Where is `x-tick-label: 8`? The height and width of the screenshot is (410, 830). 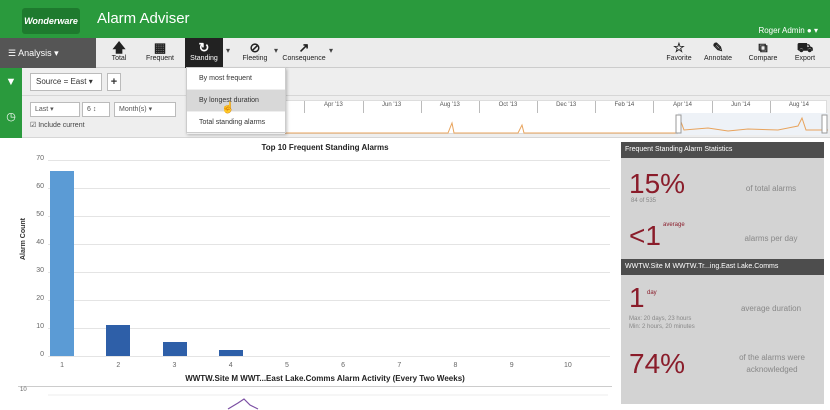 x-tick-label: 8 is located at coordinates (455, 365).